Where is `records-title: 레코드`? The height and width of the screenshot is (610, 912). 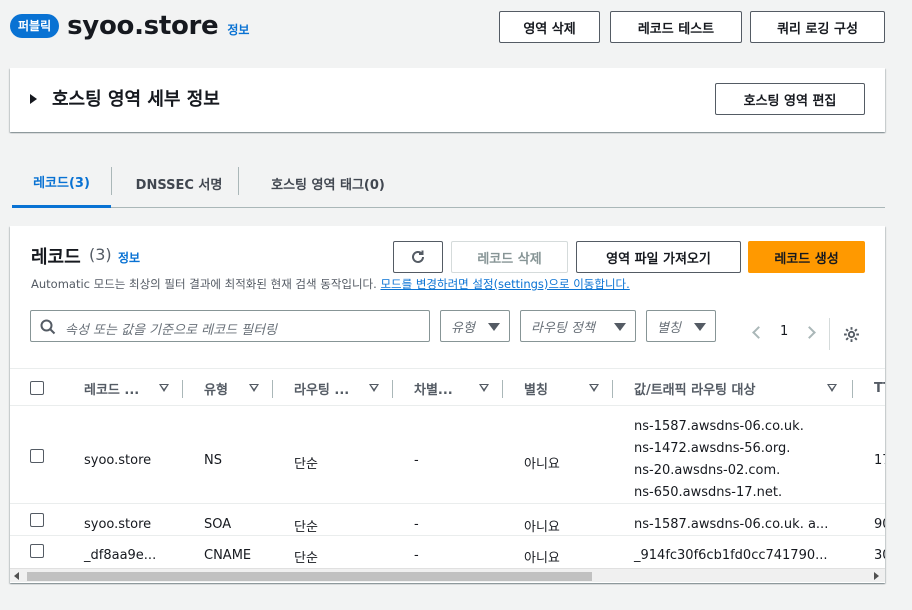
records-title: 레코드 is located at coordinates (56, 257).